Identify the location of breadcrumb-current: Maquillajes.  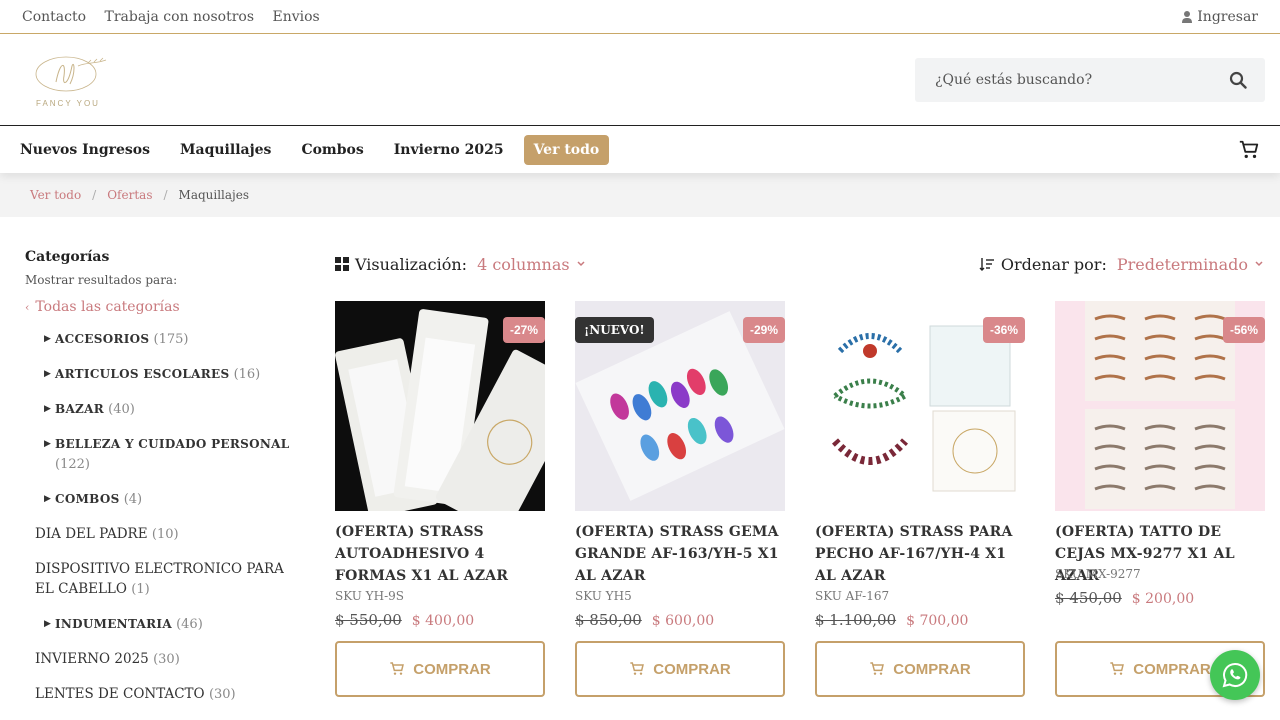
(214, 195).